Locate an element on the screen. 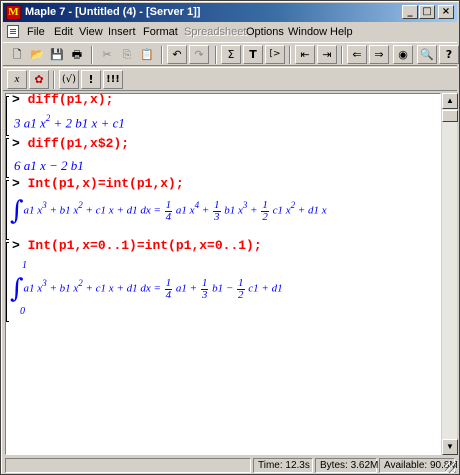 This screenshot has width=460, height=475. menu-spreadsheet: Spreadsheet is located at coordinates (215, 32).